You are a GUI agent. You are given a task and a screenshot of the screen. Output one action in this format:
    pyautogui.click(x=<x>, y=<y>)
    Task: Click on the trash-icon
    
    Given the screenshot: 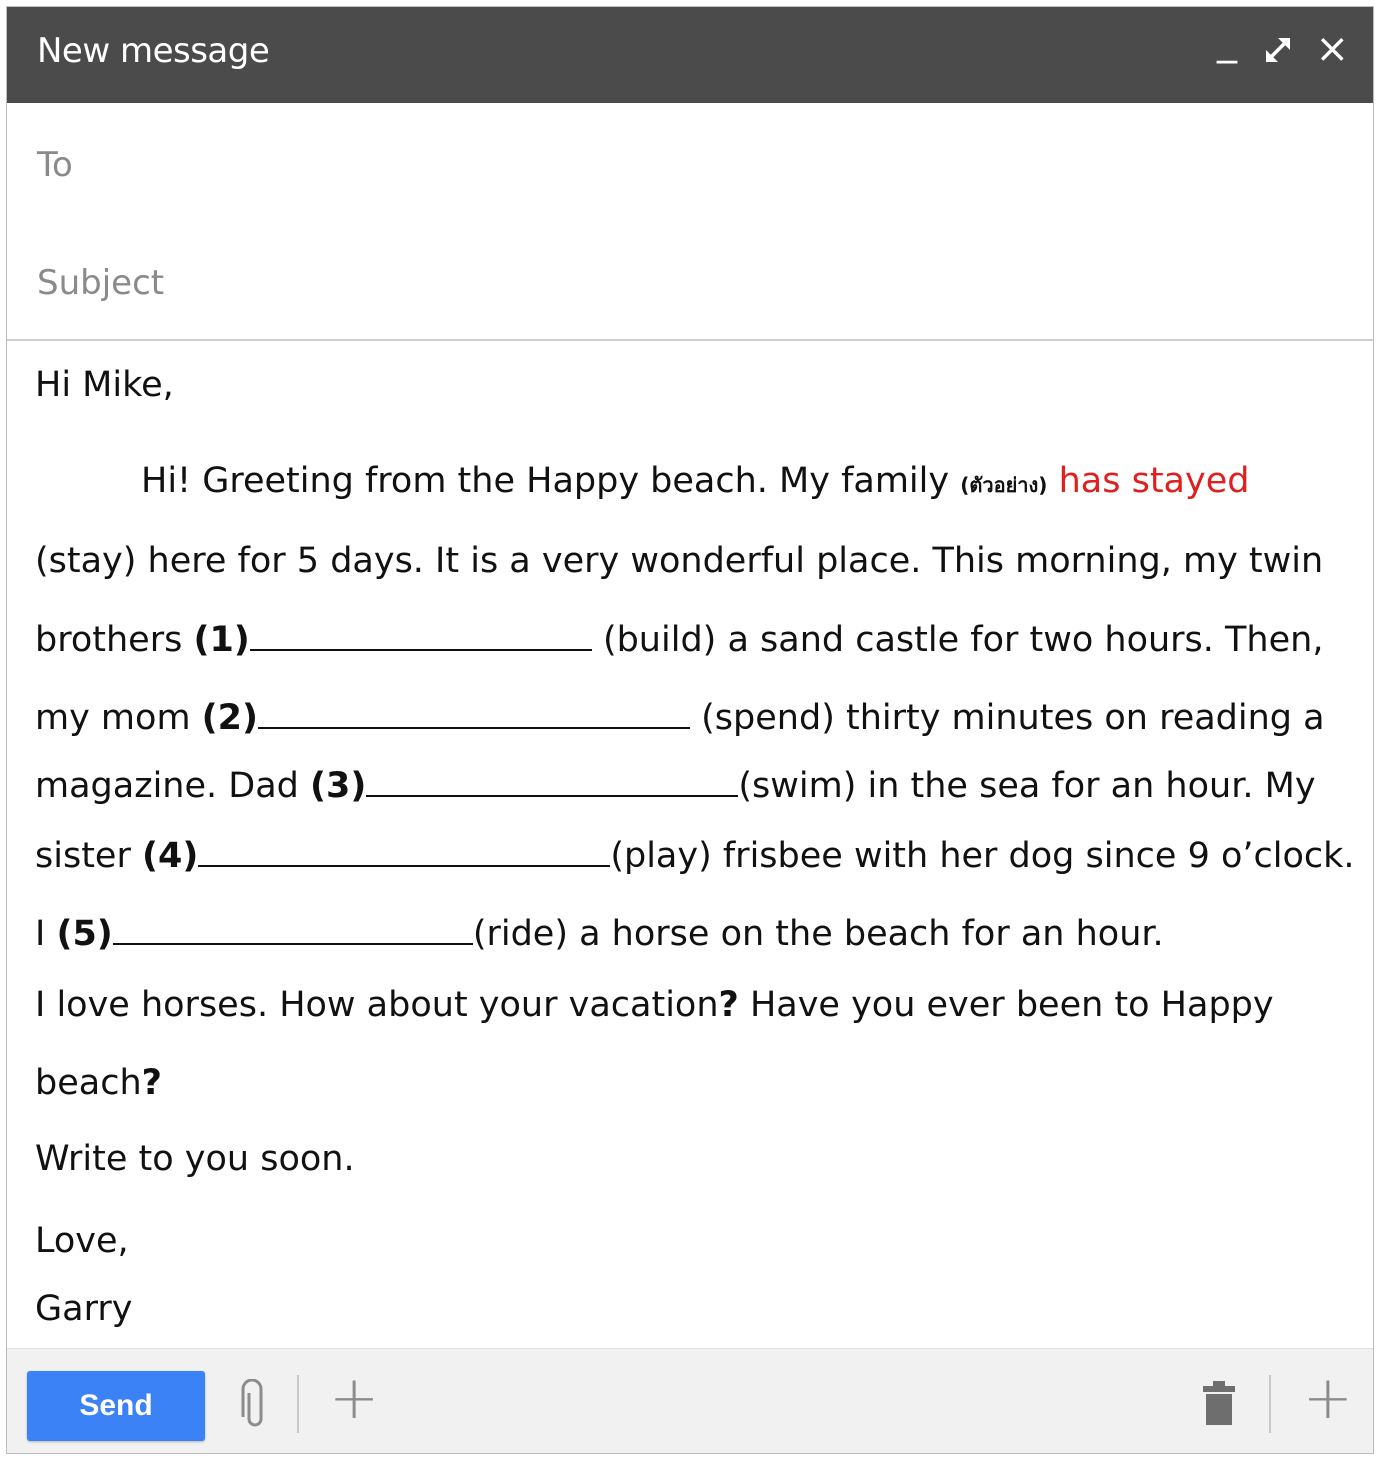 What is the action you would take?
    pyautogui.click(x=1219, y=1403)
    